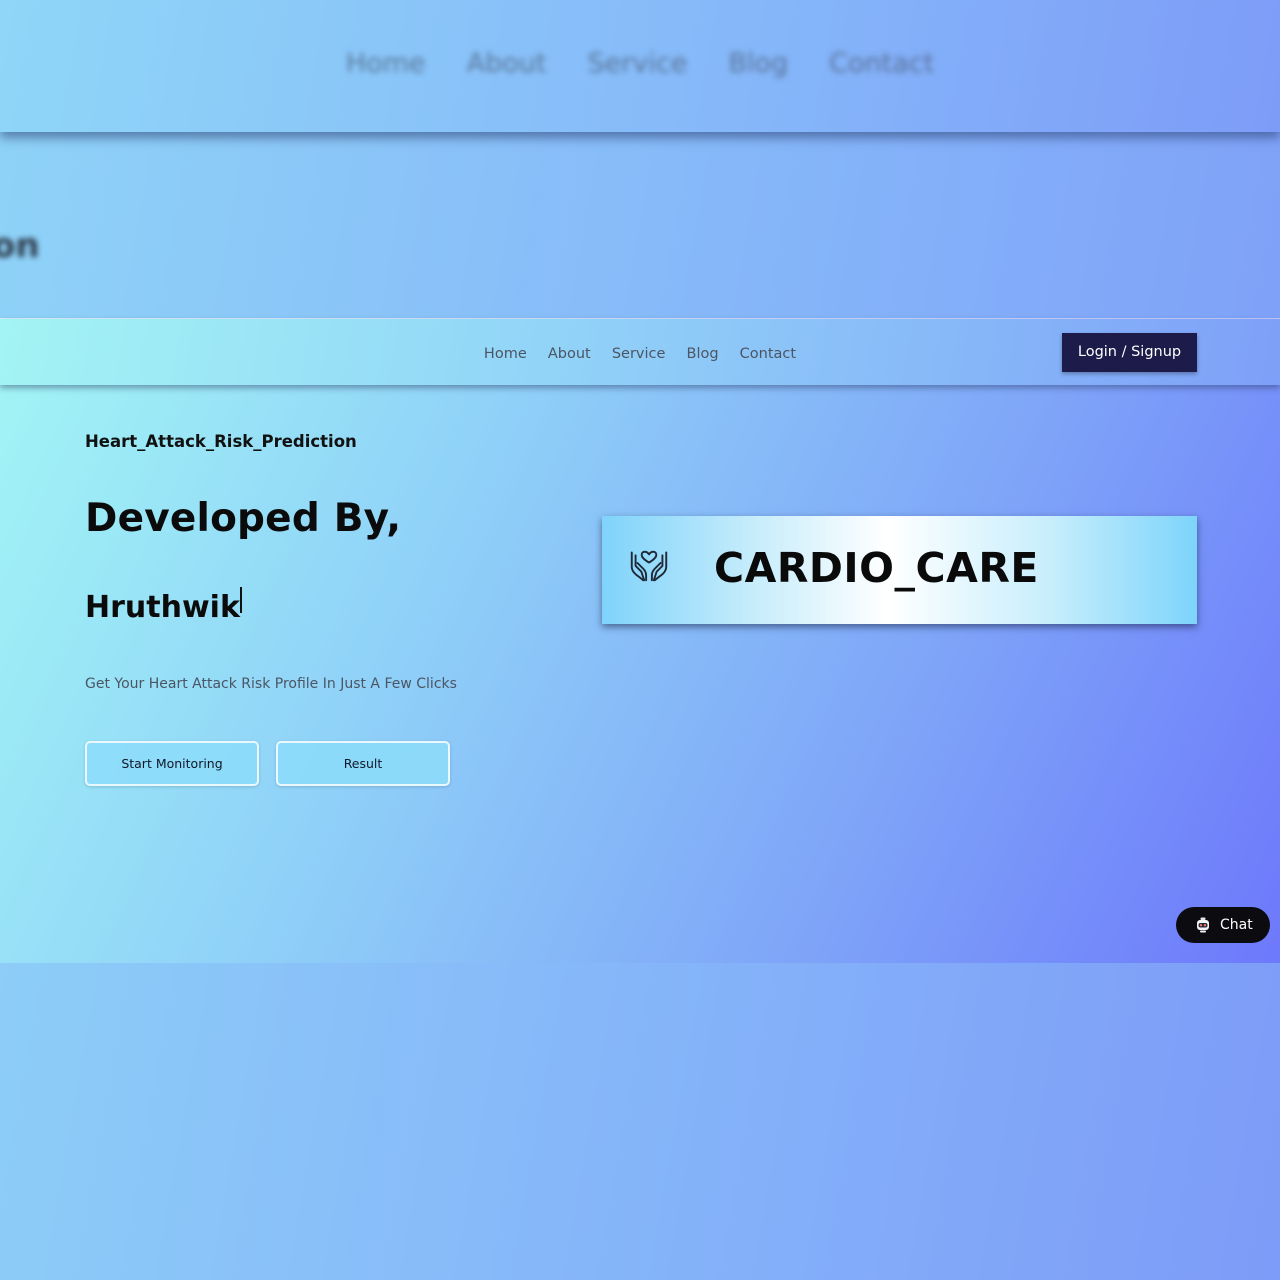  I want to click on background-heading-fragment: on, so click(20, 246).